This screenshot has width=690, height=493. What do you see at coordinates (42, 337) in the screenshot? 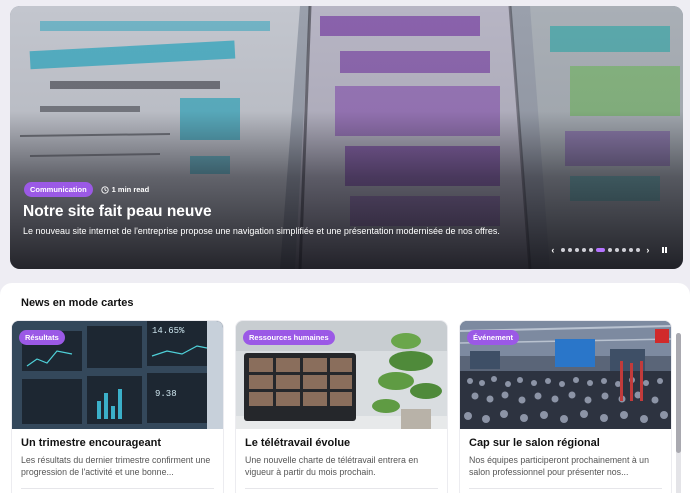
I see `card-category-badge: Résultats` at bounding box center [42, 337].